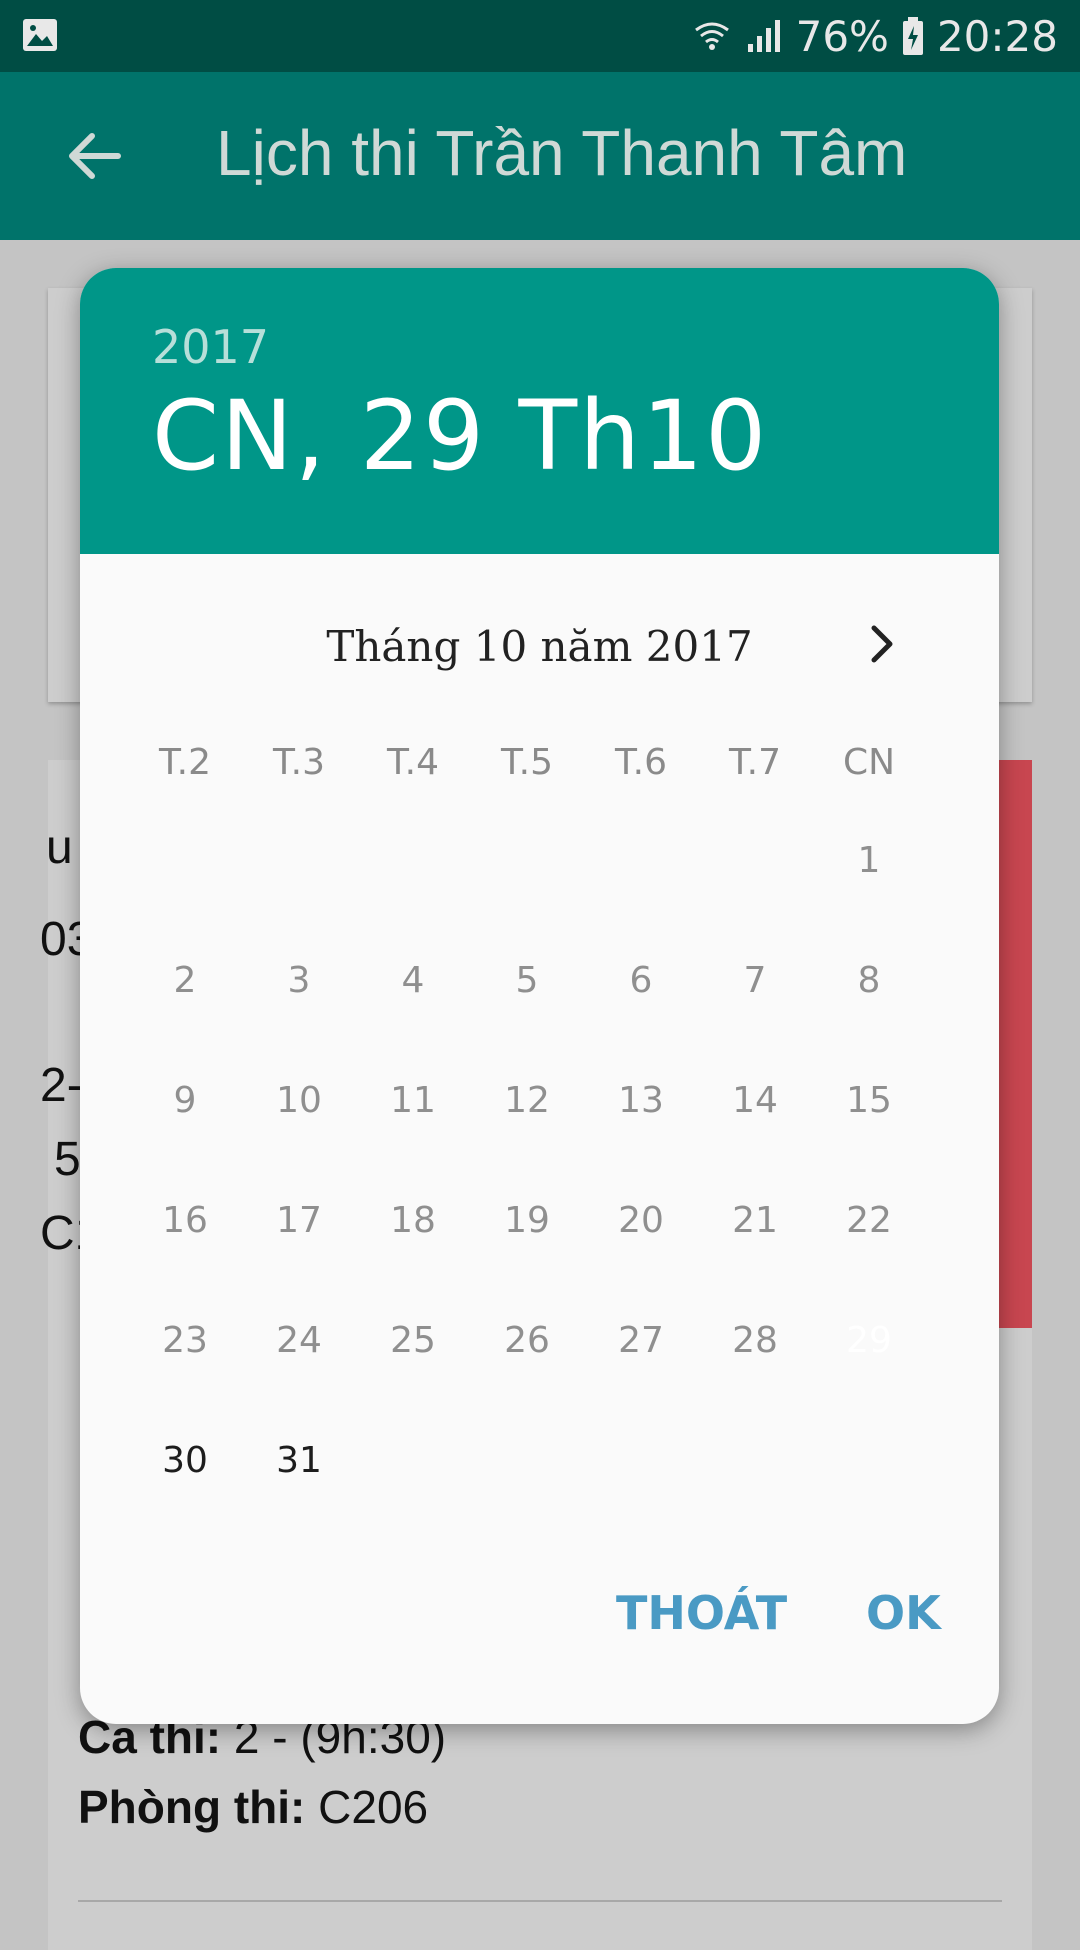 The image size is (1080, 1950). Describe the element at coordinates (763, 36) in the screenshot. I see `signal-icon` at that location.